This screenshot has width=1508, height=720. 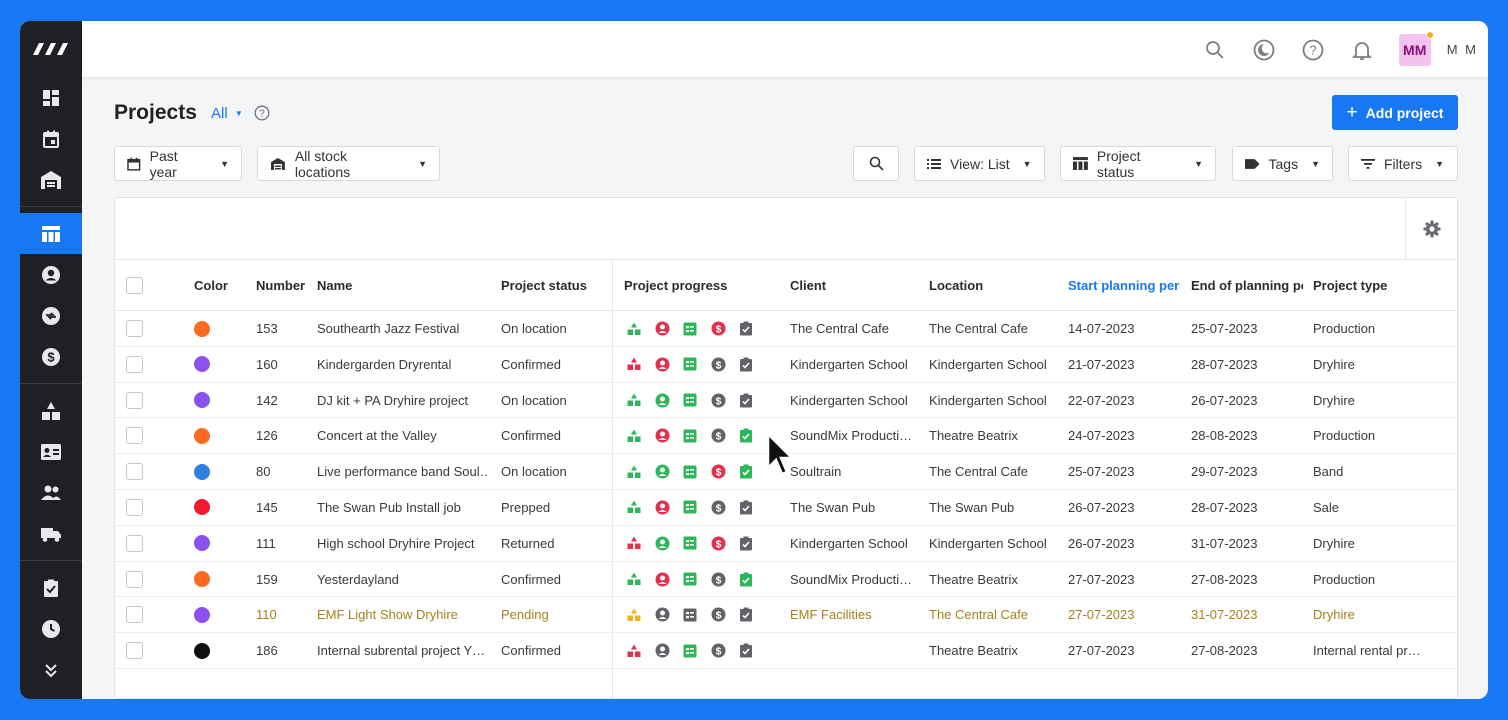 What do you see at coordinates (1362, 50) in the screenshot?
I see `notifications-button` at bounding box center [1362, 50].